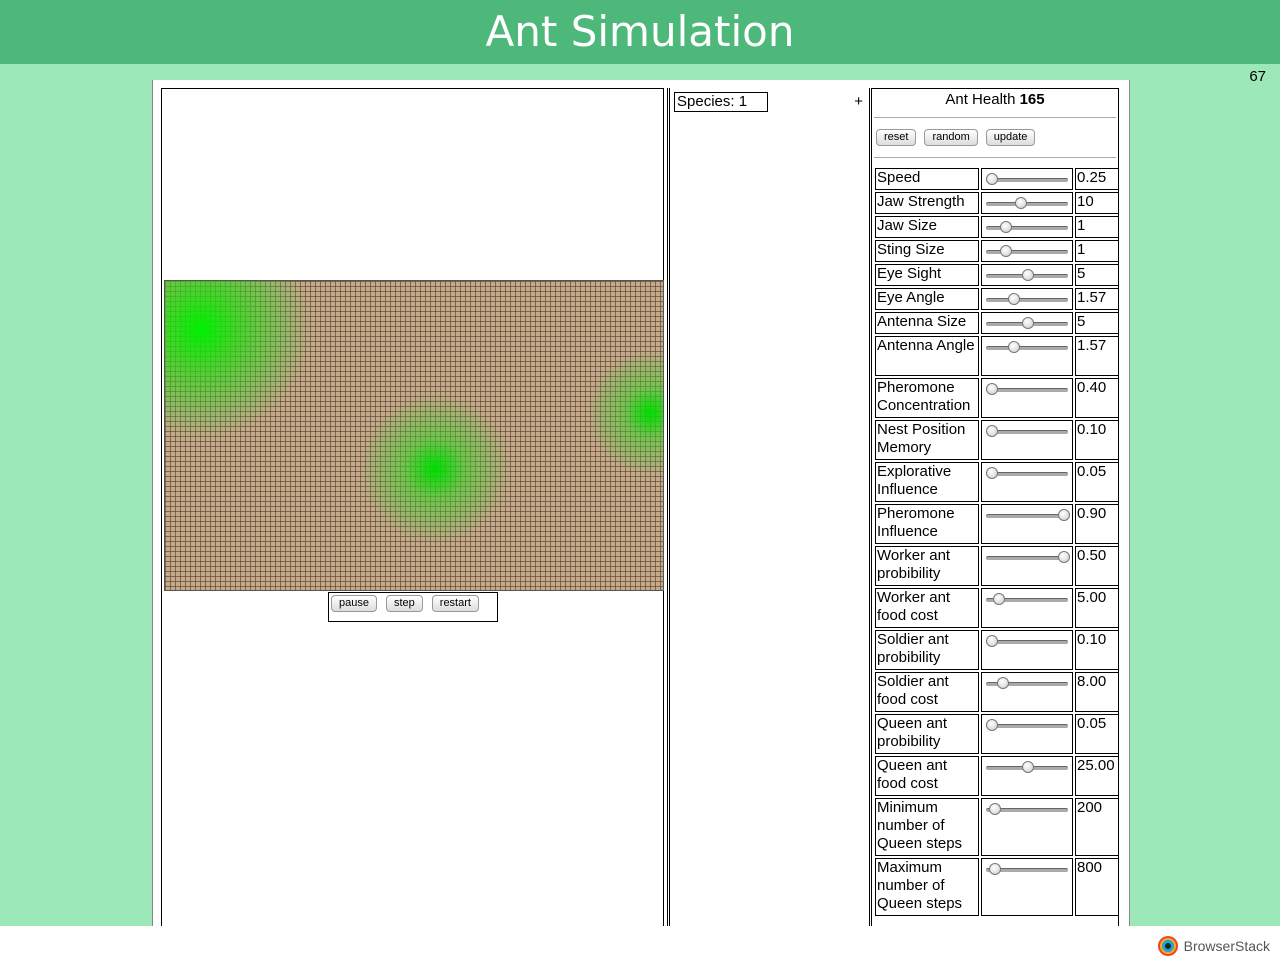 Image resolution: width=1280 pixels, height=965 pixels. I want to click on step-button: step, so click(404, 603).